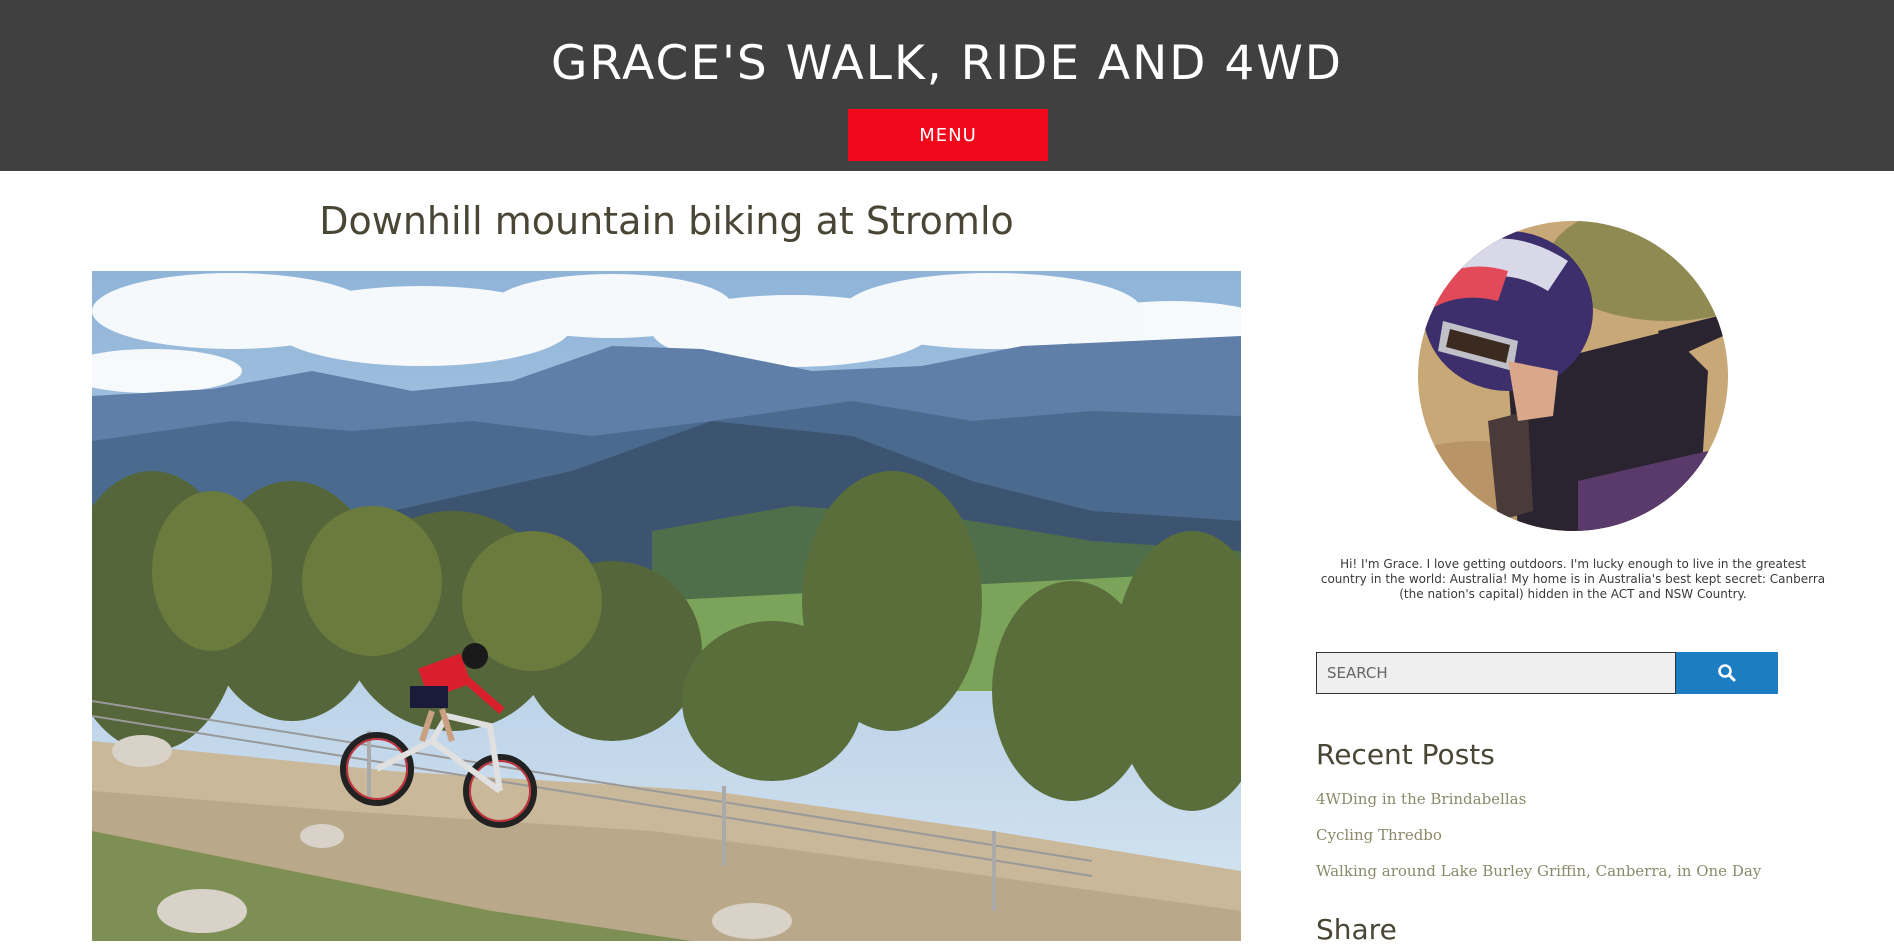 Image resolution: width=1894 pixels, height=948 pixels. Describe the element at coordinates (1379, 835) in the screenshot. I see `recent-post-link: Cycling Thredbo` at that location.